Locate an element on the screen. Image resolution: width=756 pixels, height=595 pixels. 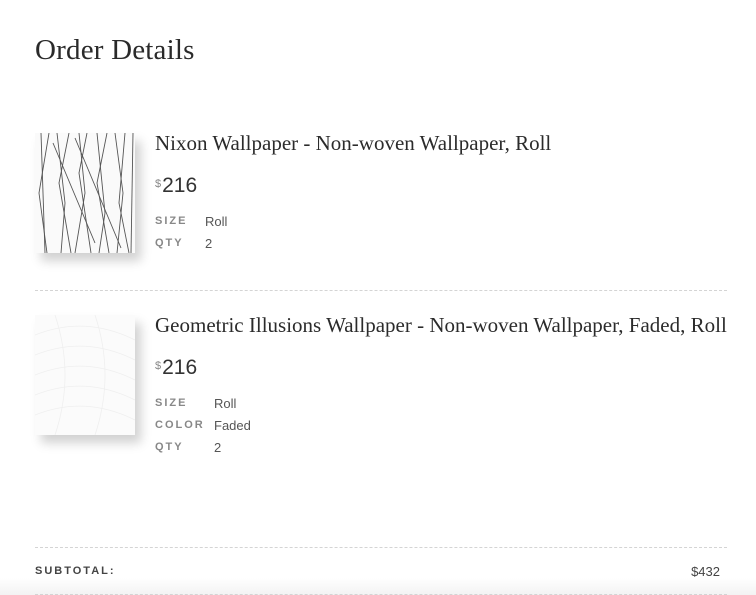
subtotal-value: $432 is located at coordinates (705, 571).